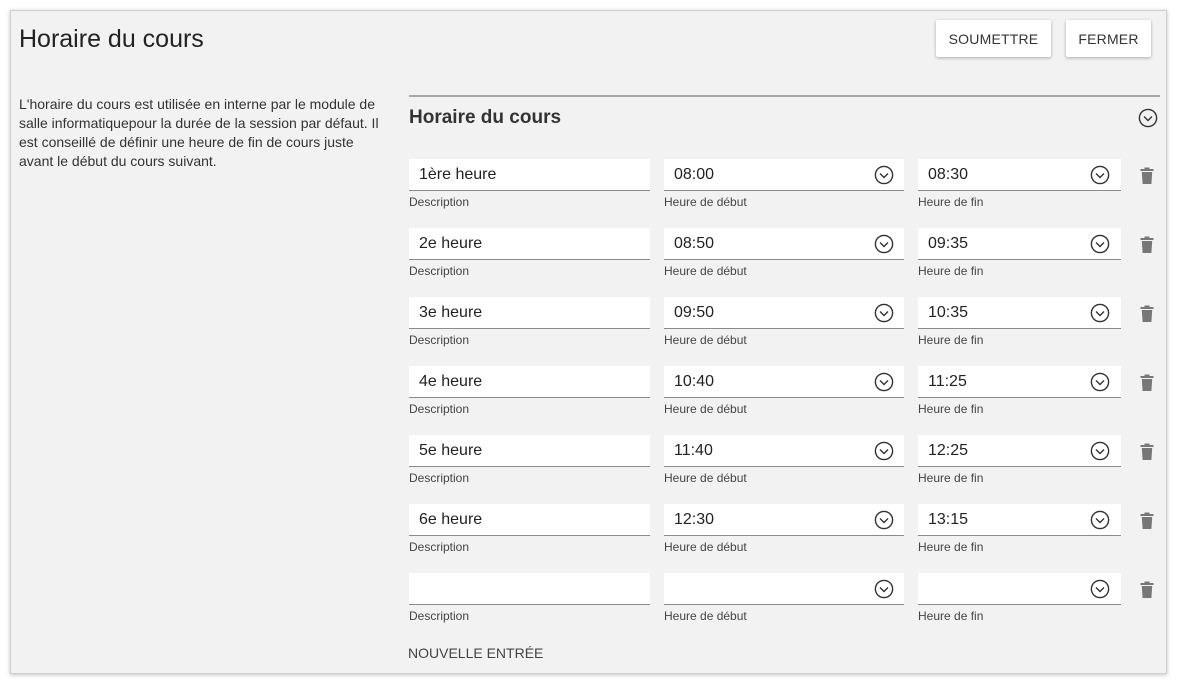  What do you see at coordinates (784, 451) in the screenshot?
I see `start-time-select: 11:40` at bounding box center [784, 451].